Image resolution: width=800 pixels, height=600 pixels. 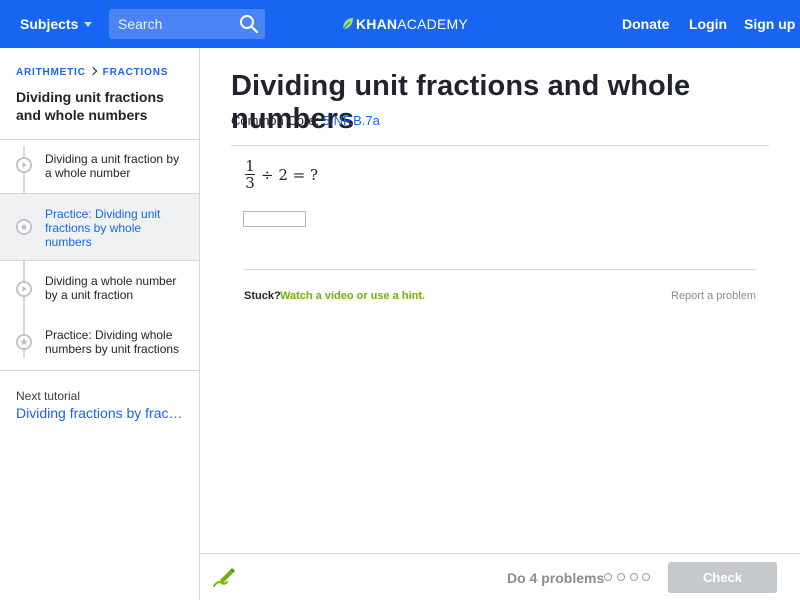 What do you see at coordinates (713, 296) in the screenshot?
I see `report-problem-link: Report a problem` at bounding box center [713, 296].